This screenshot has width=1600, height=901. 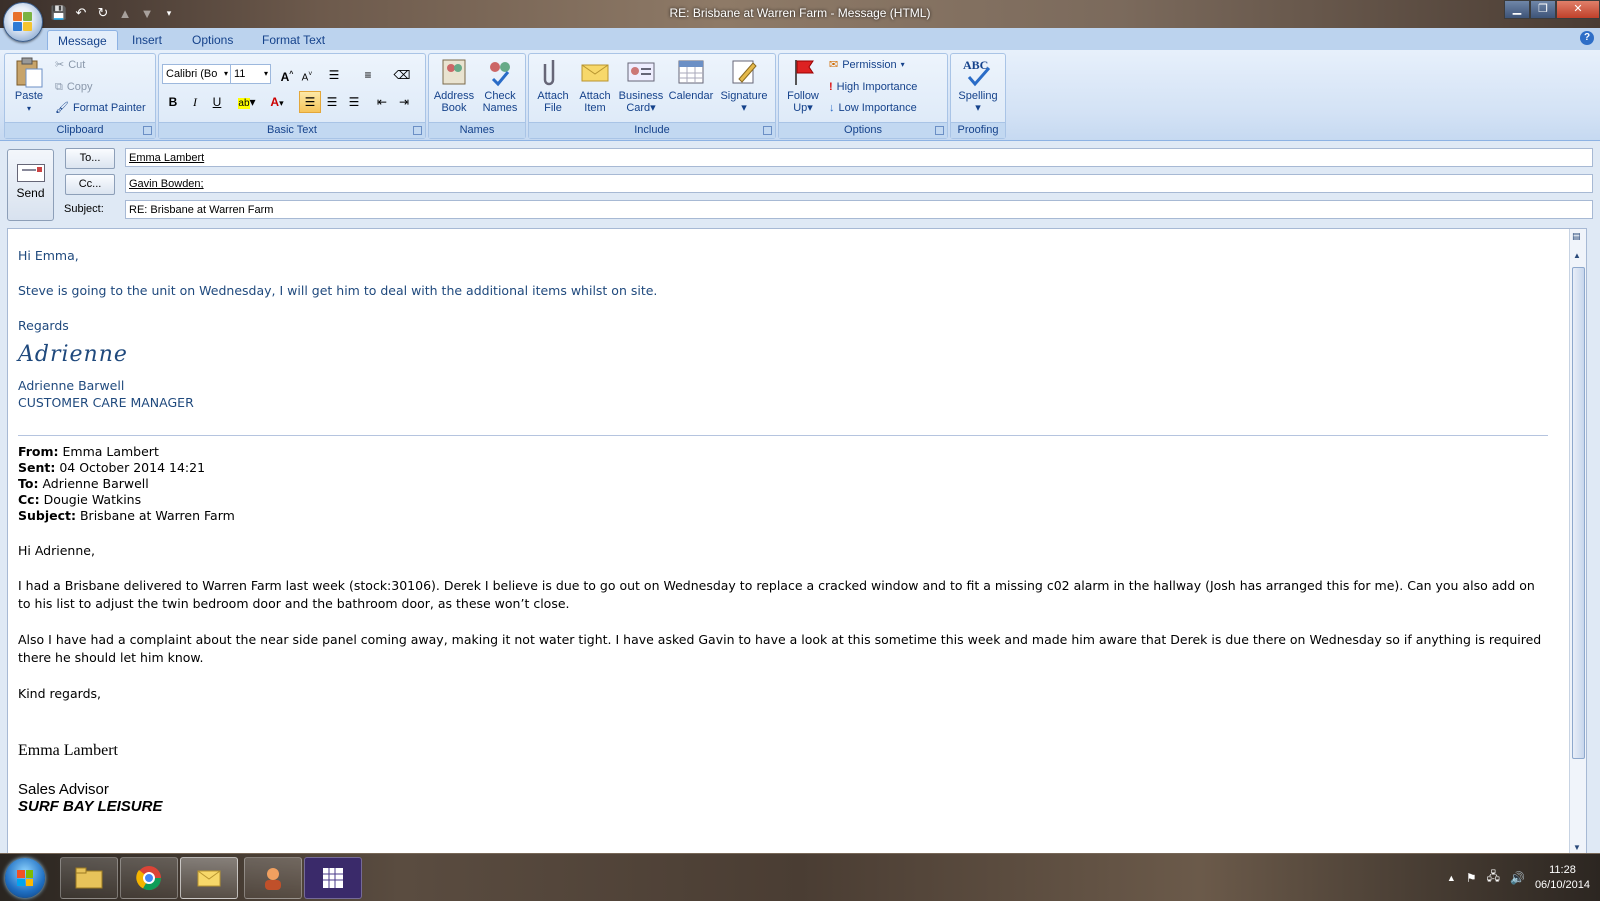 What do you see at coordinates (368, 75) in the screenshot?
I see `numbering-icon: ≡` at bounding box center [368, 75].